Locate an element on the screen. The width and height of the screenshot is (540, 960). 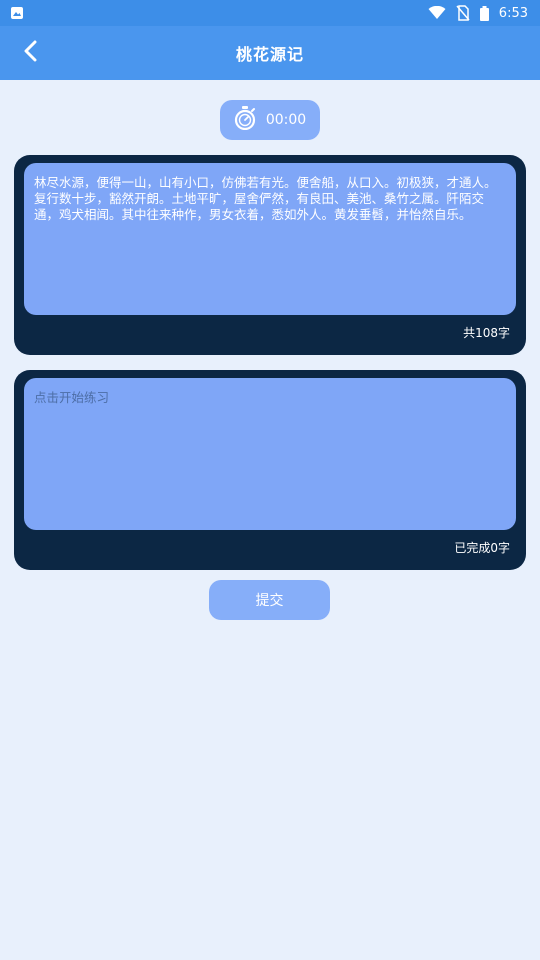
status-bar: 6:53 is located at coordinates (270, 13).